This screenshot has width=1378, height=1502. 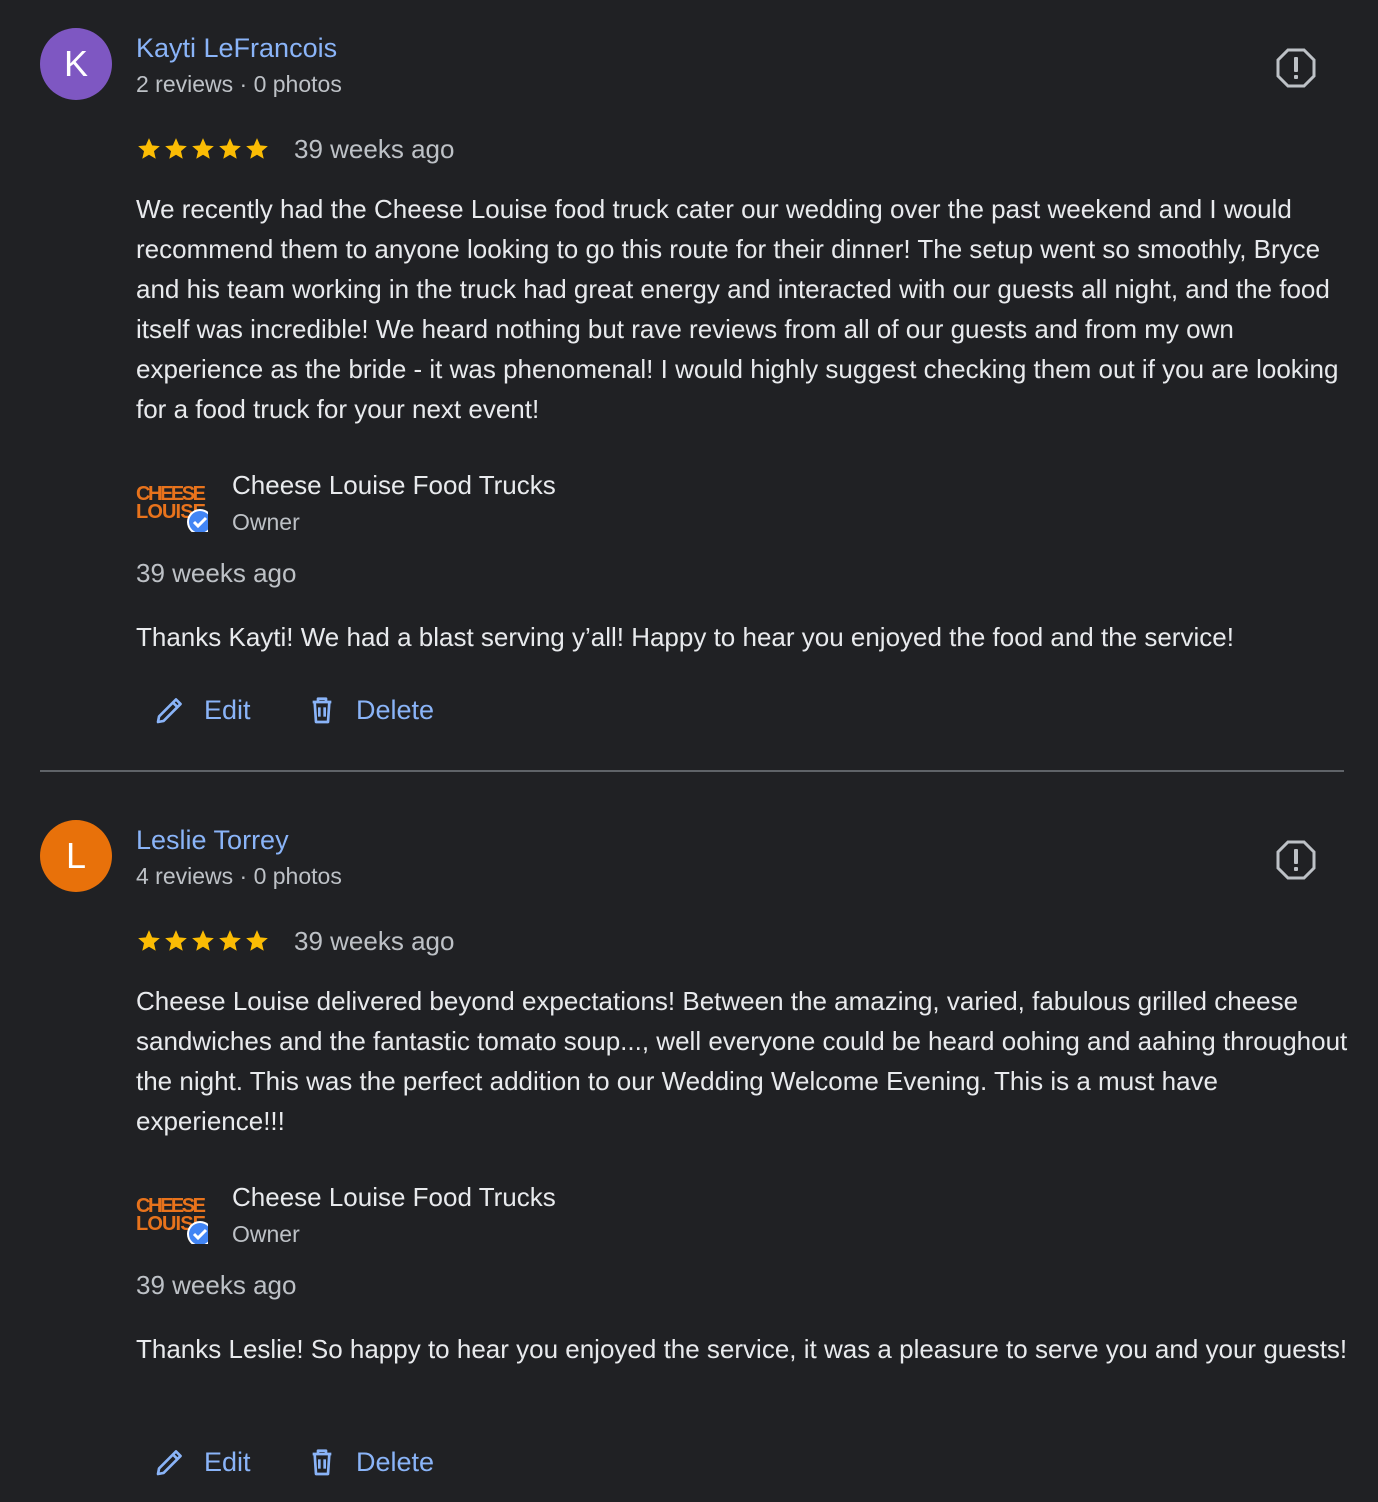 I want to click on avatar: L, so click(x=76, y=856).